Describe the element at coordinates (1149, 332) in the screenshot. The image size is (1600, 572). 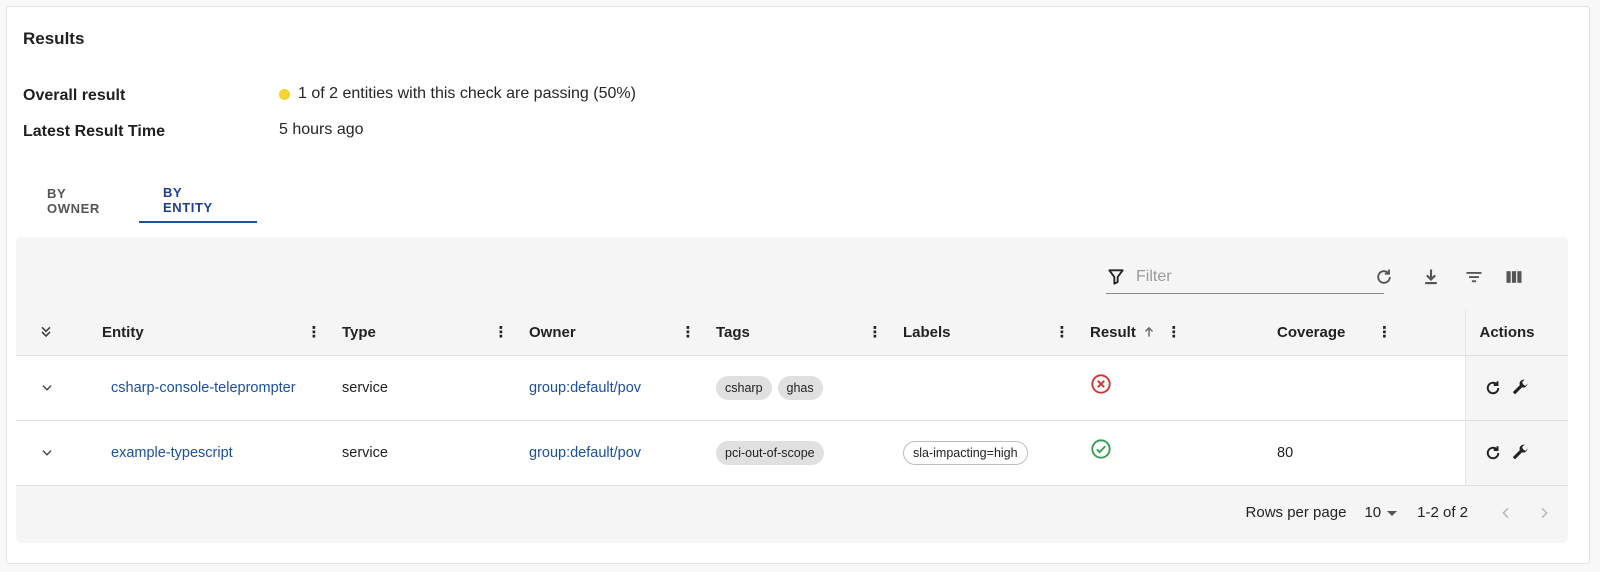
I see `sort-ascending-icon` at that location.